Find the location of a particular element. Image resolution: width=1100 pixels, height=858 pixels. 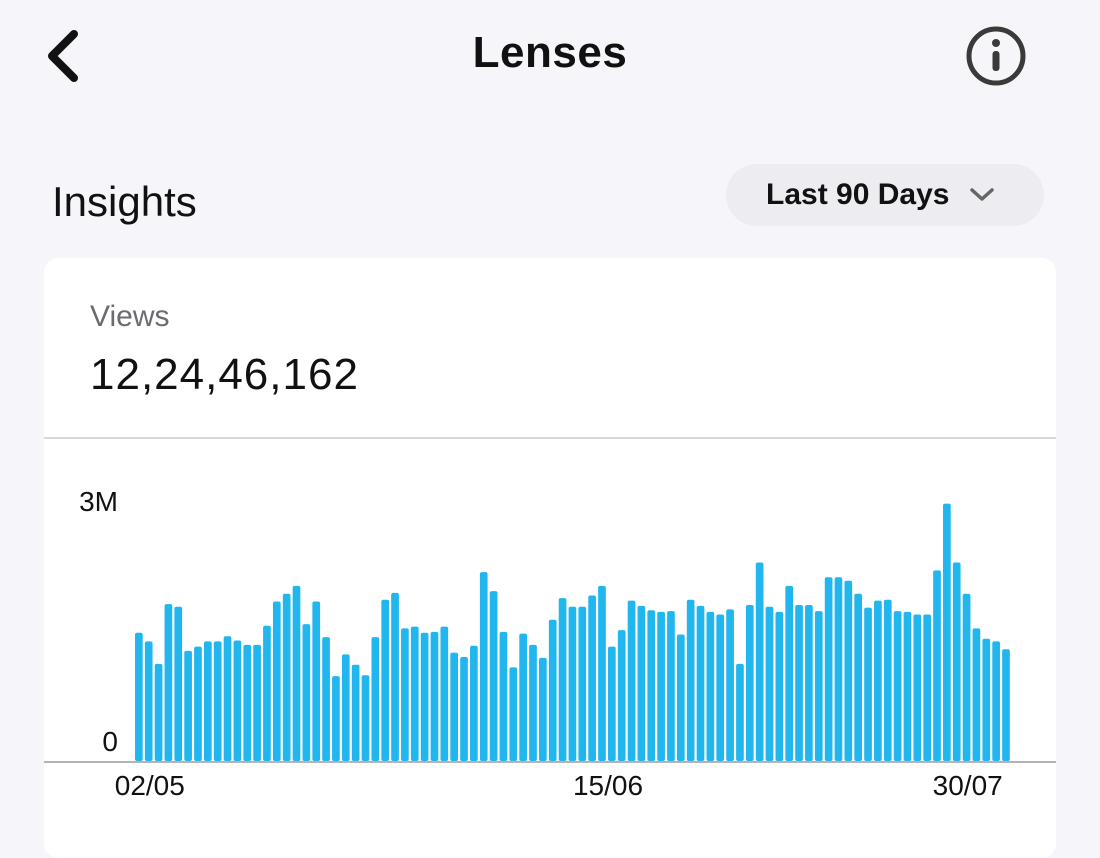

info-icon is located at coordinates (996, 56).